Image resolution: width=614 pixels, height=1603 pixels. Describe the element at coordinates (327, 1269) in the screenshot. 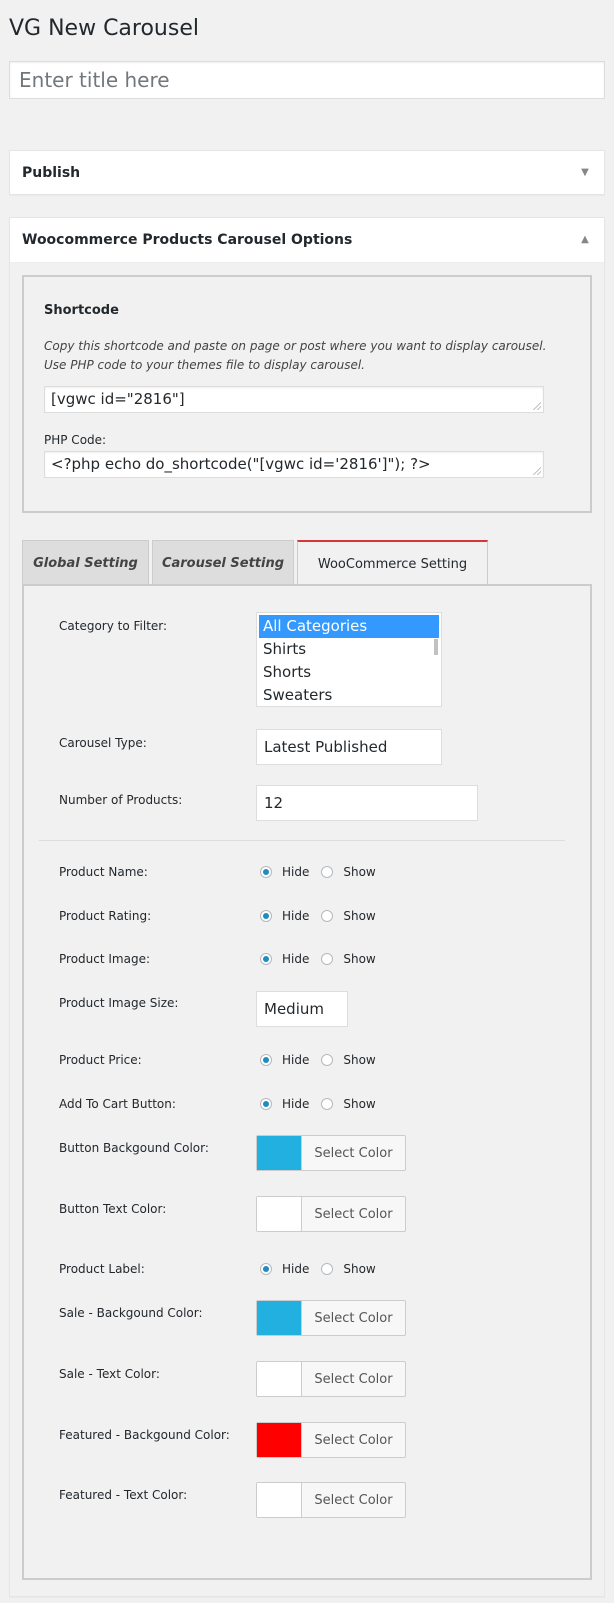

I see `product-label-show-radio` at that location.